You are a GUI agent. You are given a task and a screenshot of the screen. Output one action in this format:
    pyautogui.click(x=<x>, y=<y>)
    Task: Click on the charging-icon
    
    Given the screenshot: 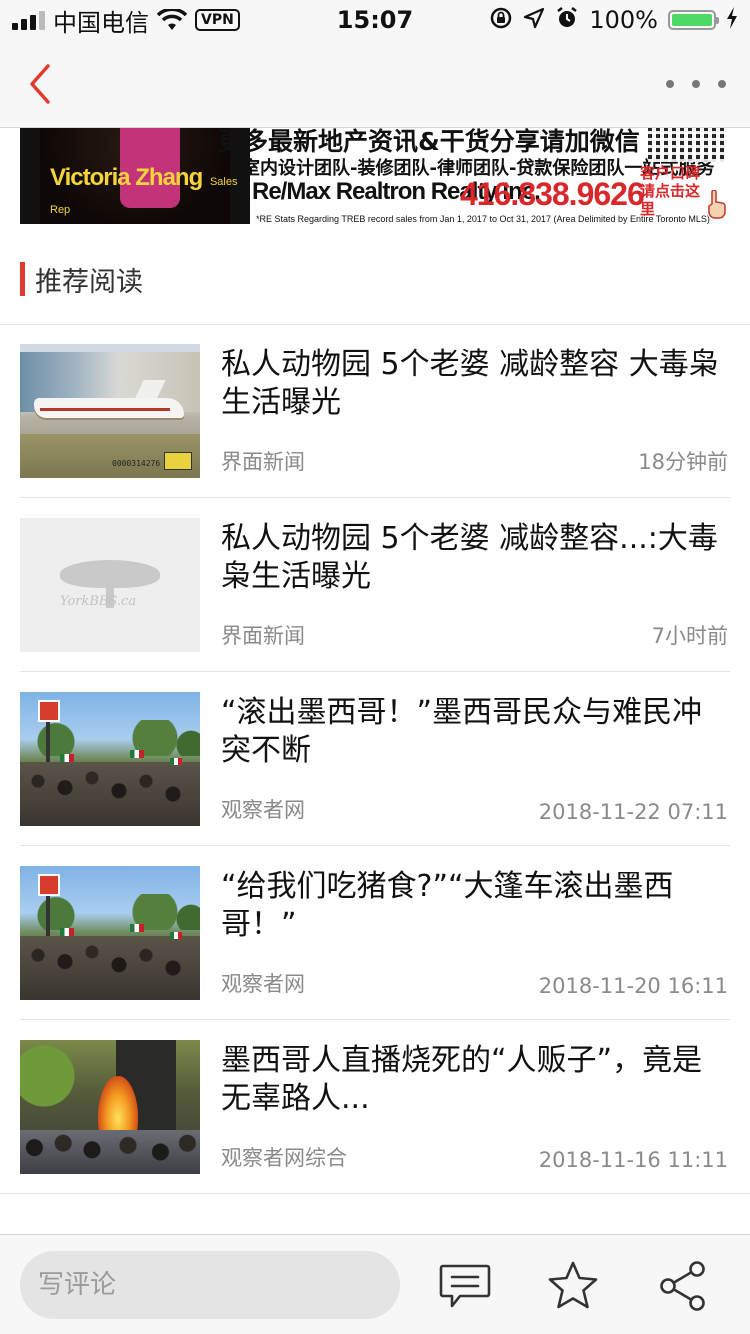 What is the action you would take?
    pyautogui.click(x=732, y=20)
    